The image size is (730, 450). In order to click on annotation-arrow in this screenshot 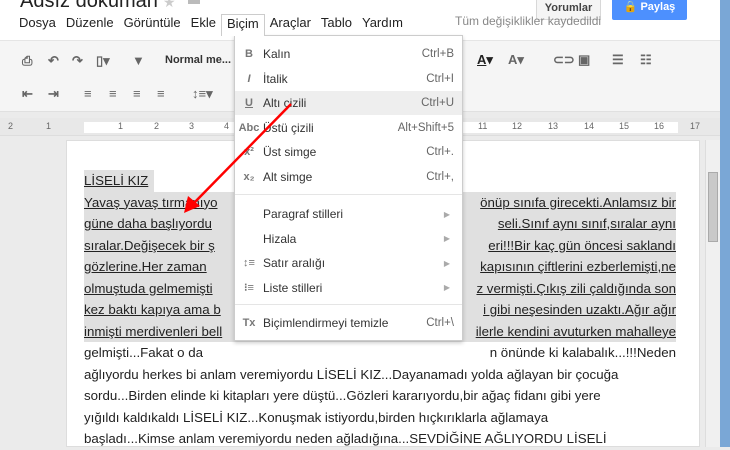, I will do `click(238, 158)`.